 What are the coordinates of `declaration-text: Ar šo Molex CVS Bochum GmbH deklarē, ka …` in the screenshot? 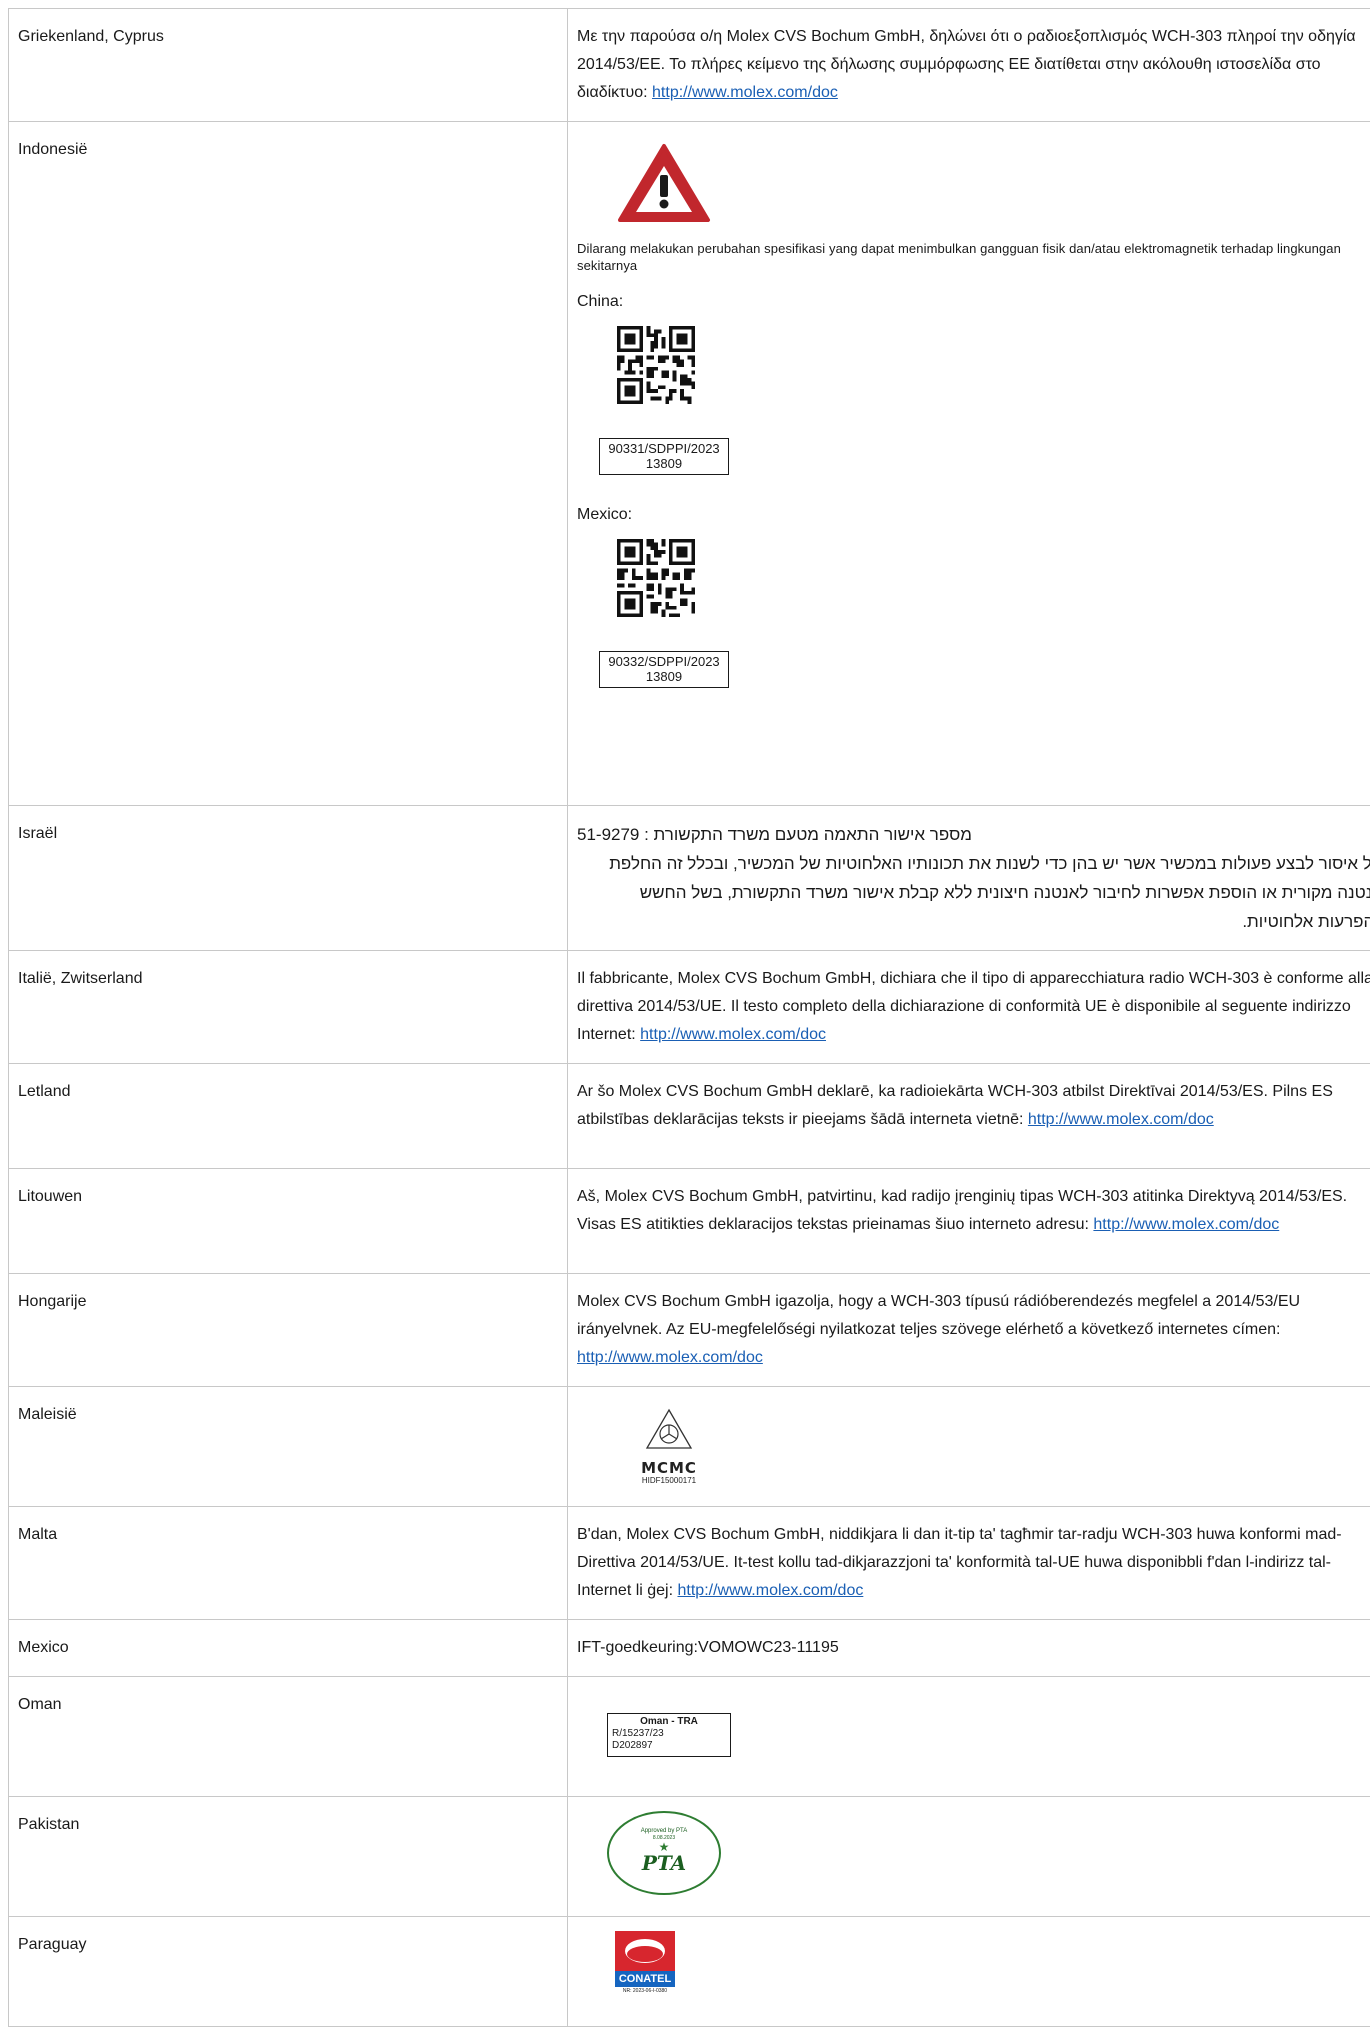 It's located at (955, 1105).